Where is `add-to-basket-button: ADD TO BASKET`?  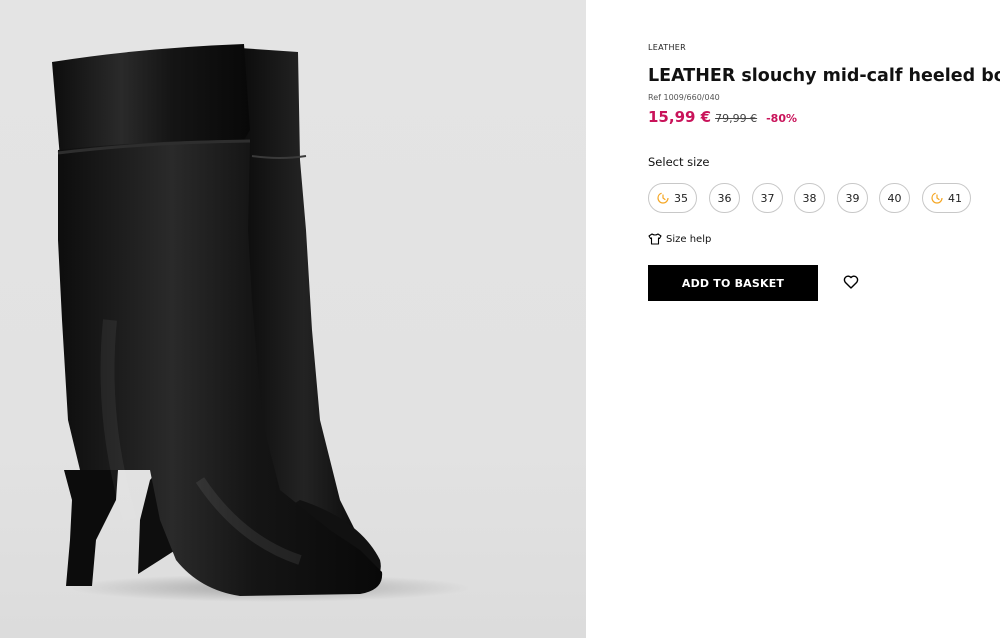
add-to-basket-button: ADD TO BASKET is located at coordinates (733, 283).